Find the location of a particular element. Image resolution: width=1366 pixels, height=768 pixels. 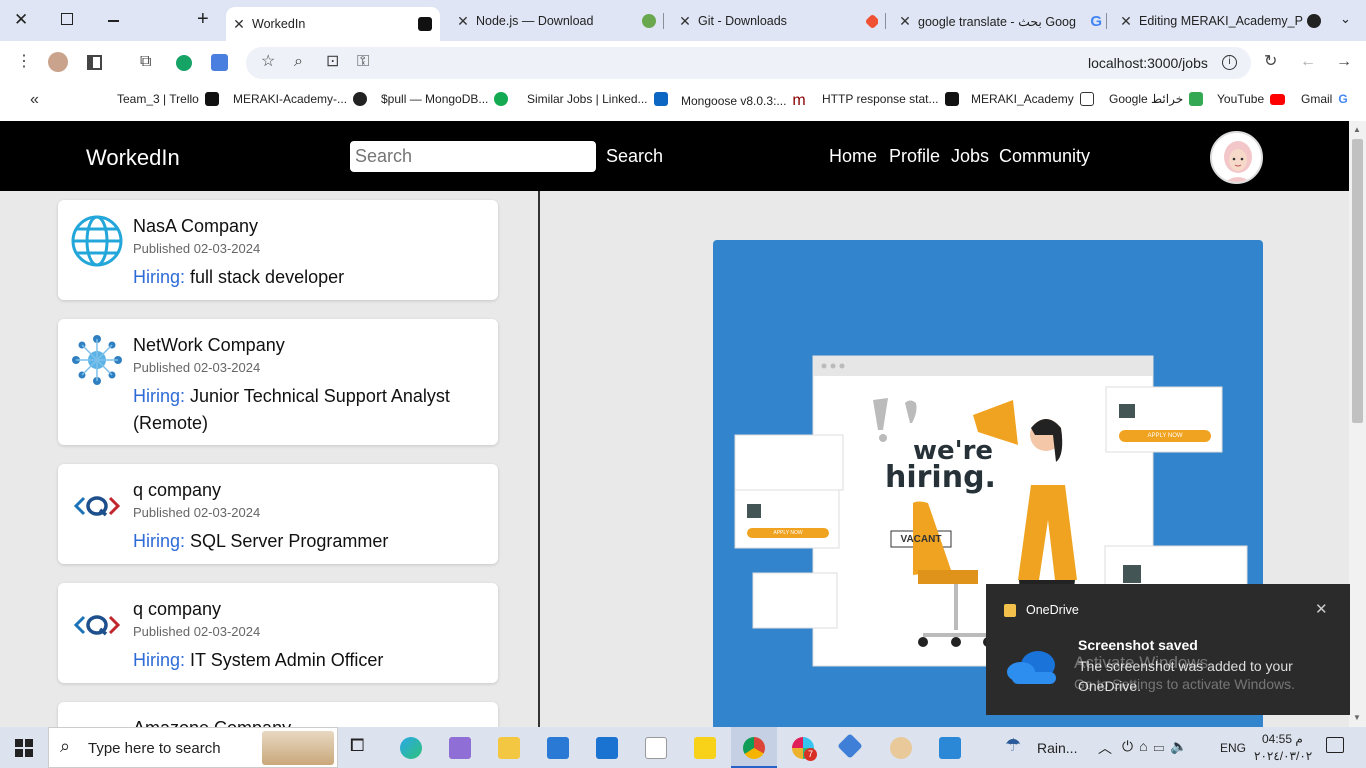

notepad-icon is located at coordinates (656, 748).